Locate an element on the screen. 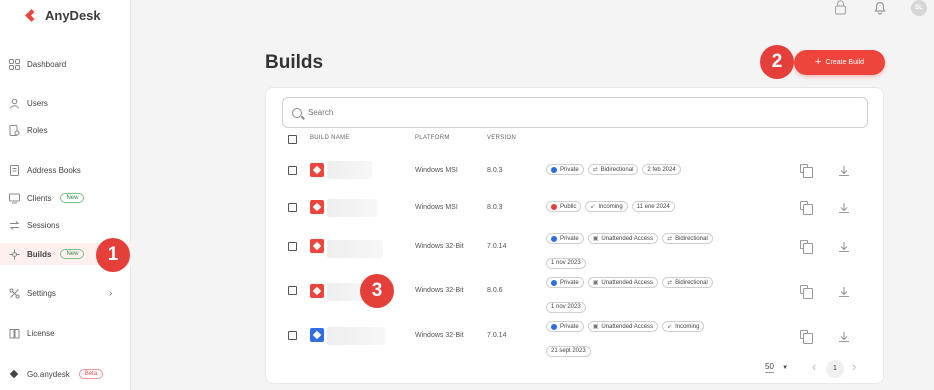  sidebar-item-label: Settings is located at coordinates (41, 293).